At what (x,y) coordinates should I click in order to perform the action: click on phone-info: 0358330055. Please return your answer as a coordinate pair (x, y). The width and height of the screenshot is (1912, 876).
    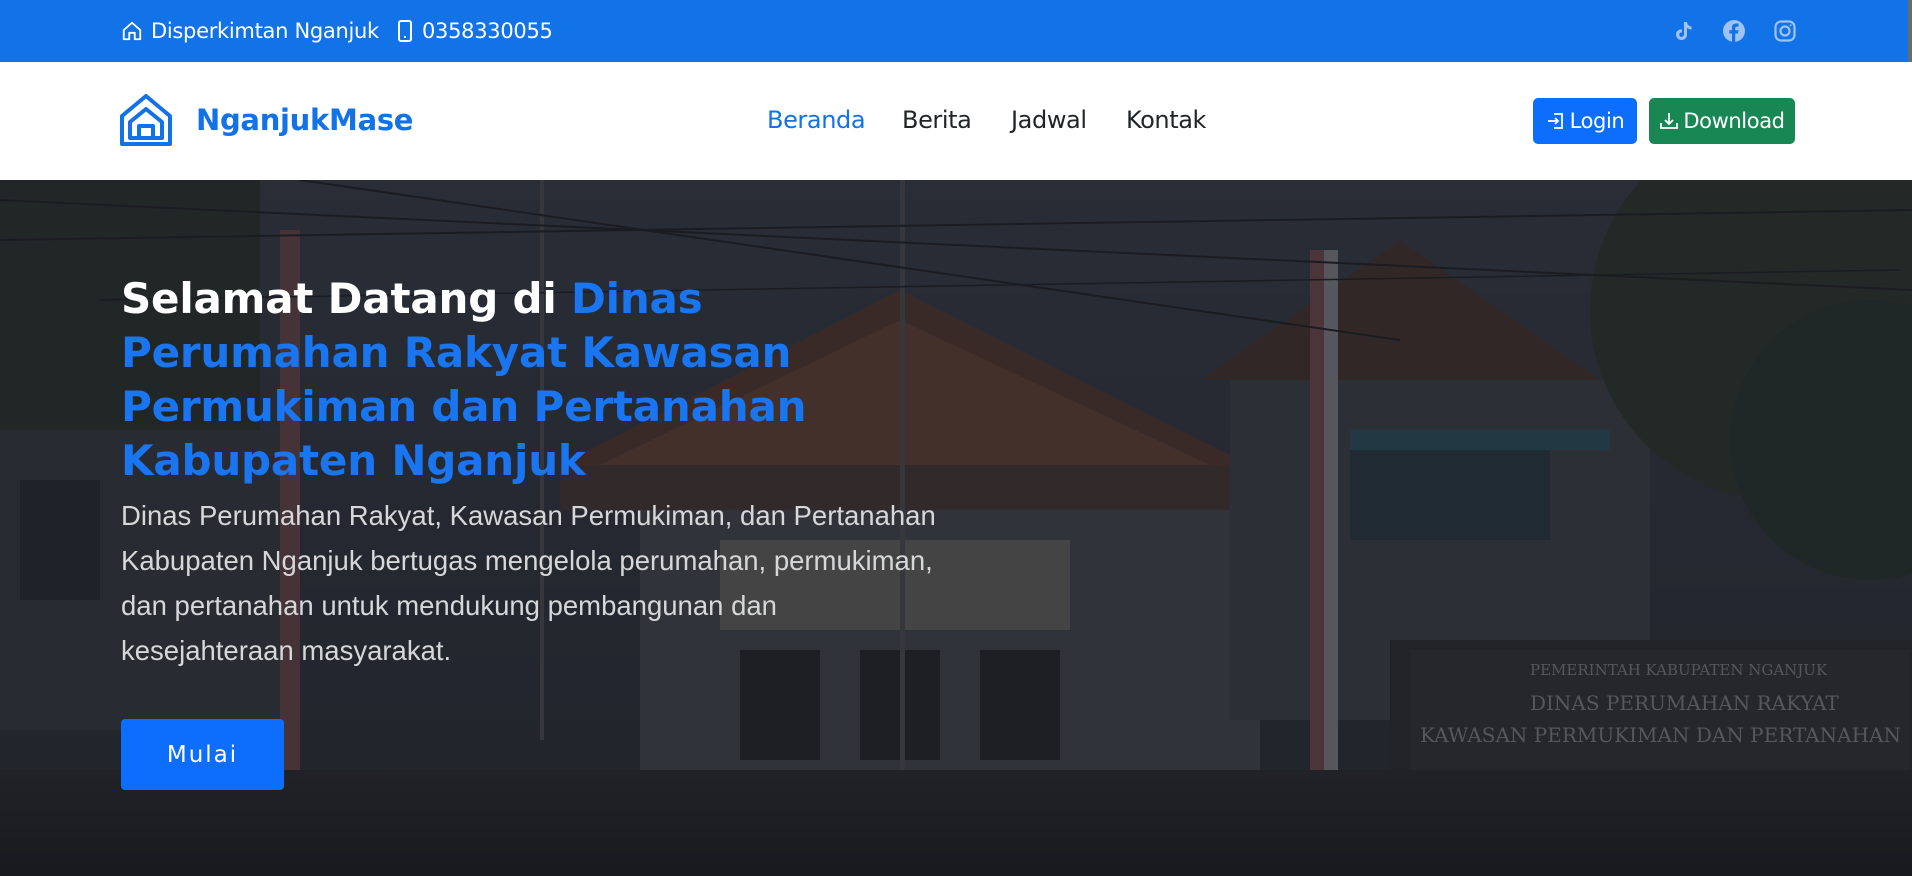
    Looking at the image, I should click on (474, 31).